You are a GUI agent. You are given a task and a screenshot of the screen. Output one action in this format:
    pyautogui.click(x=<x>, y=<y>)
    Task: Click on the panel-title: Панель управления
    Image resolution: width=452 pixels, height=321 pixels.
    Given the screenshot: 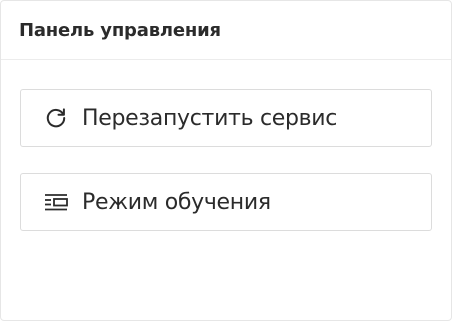 What is the action you would take?
    pyautogui.click(x=120, y=30)
    